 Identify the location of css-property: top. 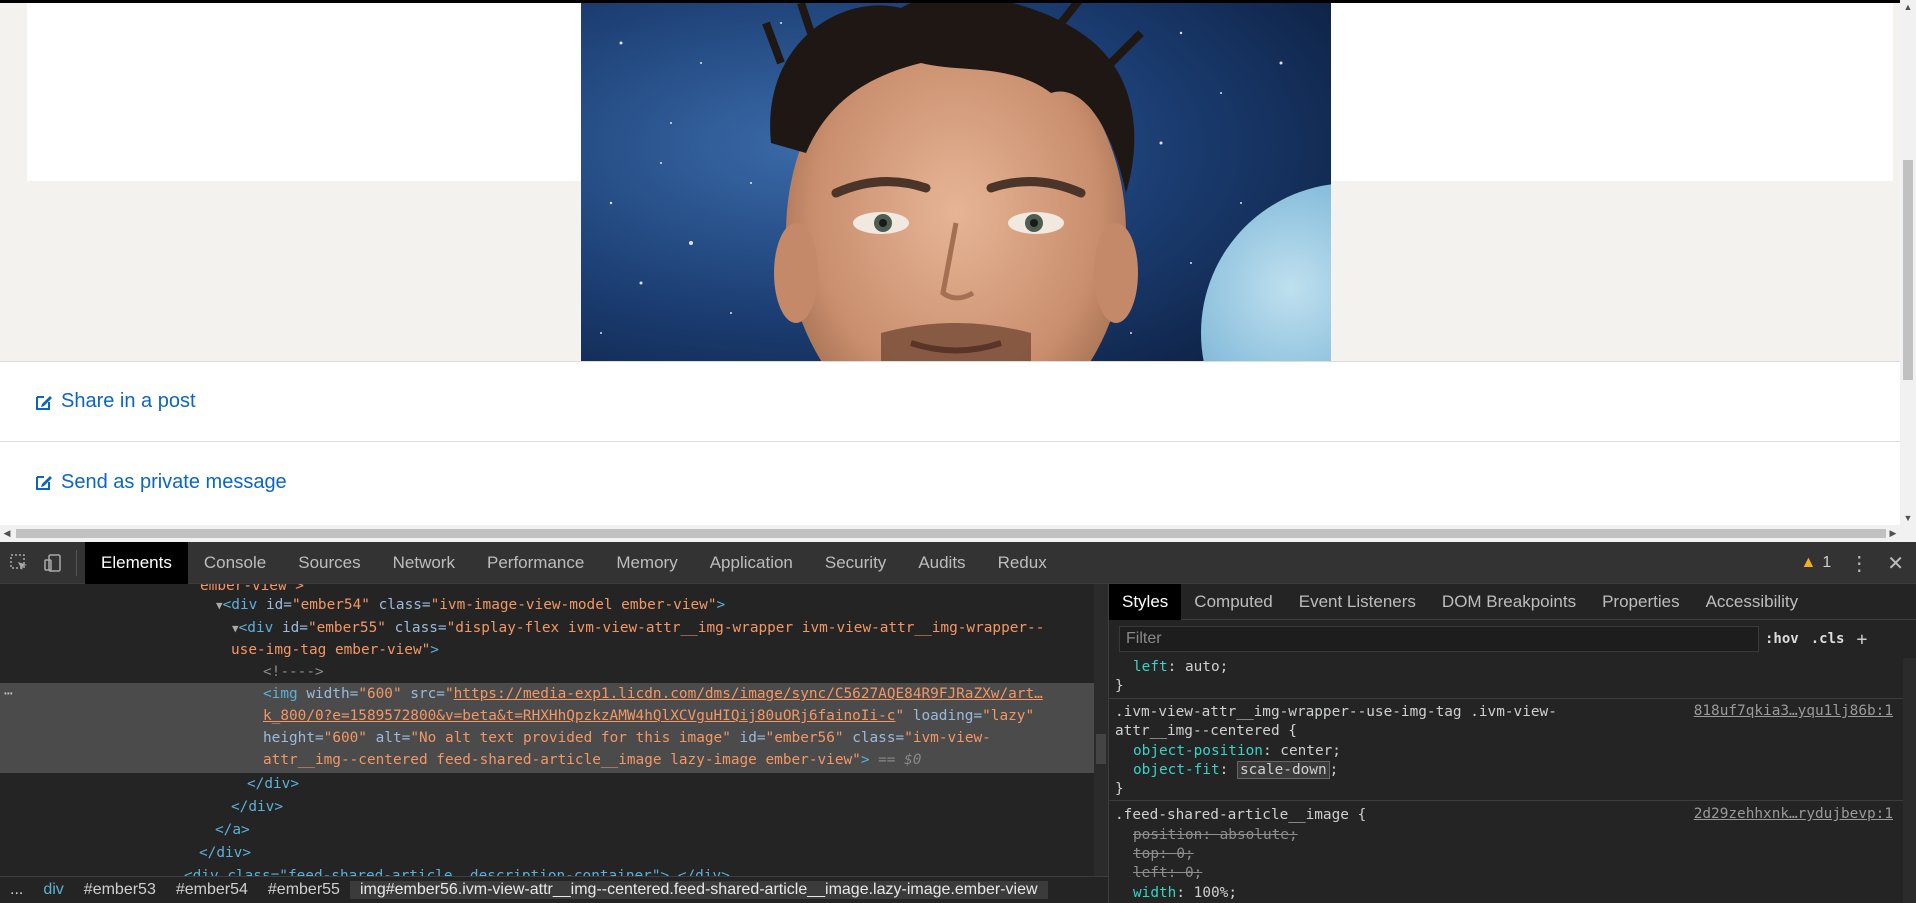
(1146, 854).